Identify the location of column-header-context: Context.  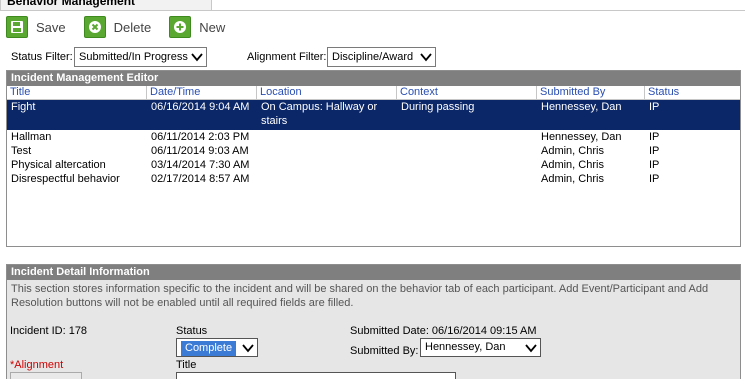
(467, 92).